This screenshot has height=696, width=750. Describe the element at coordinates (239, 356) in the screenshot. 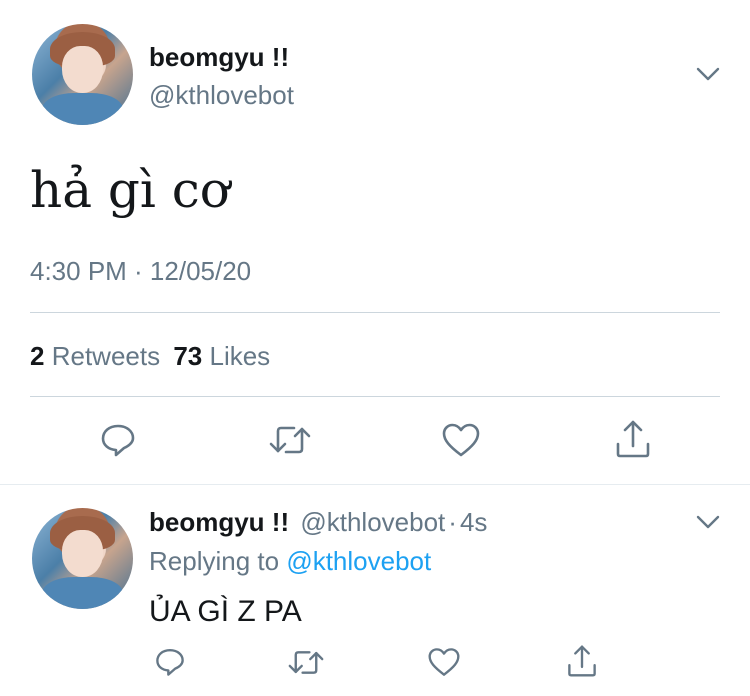

I see `likes-label: Likes` at that location.